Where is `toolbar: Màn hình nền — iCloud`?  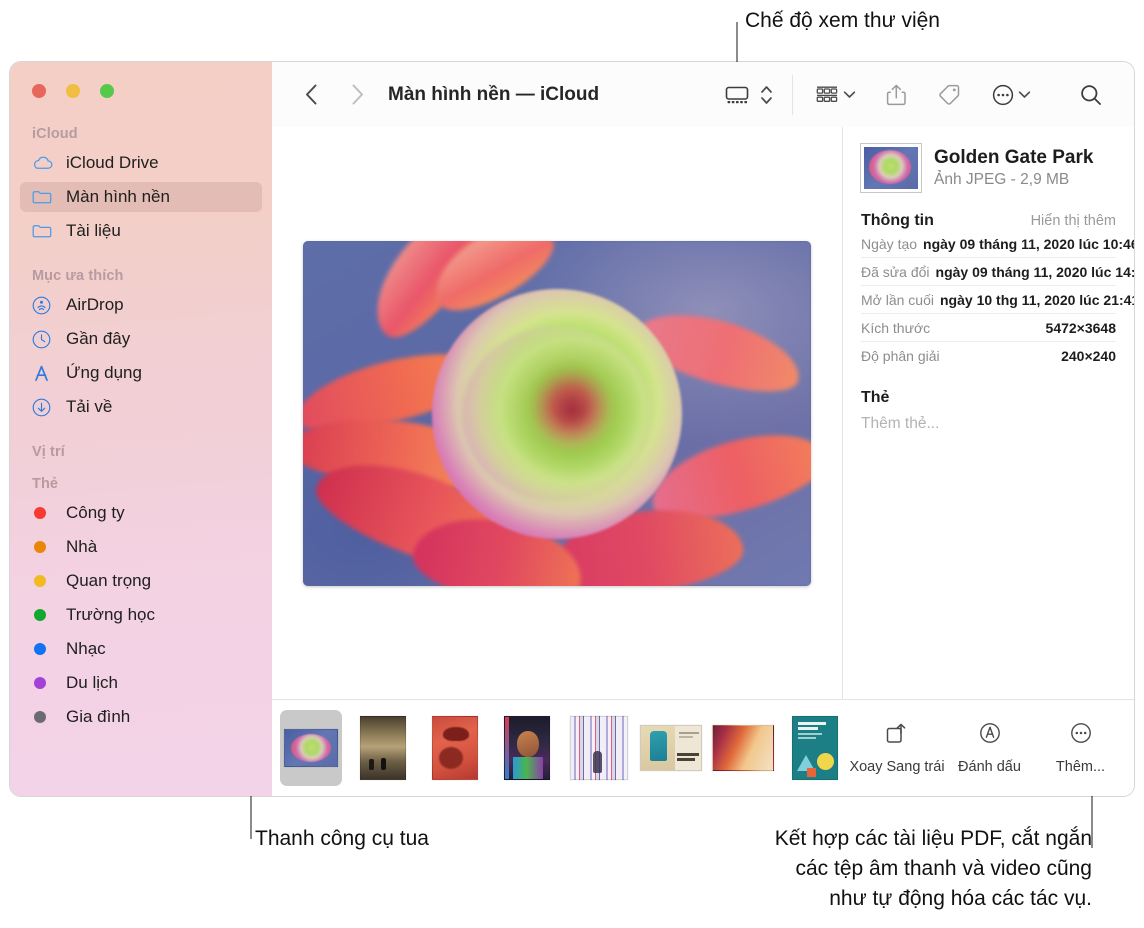
toolbar: Màn hình nền — iCloud is located at coordinates (703, 95).